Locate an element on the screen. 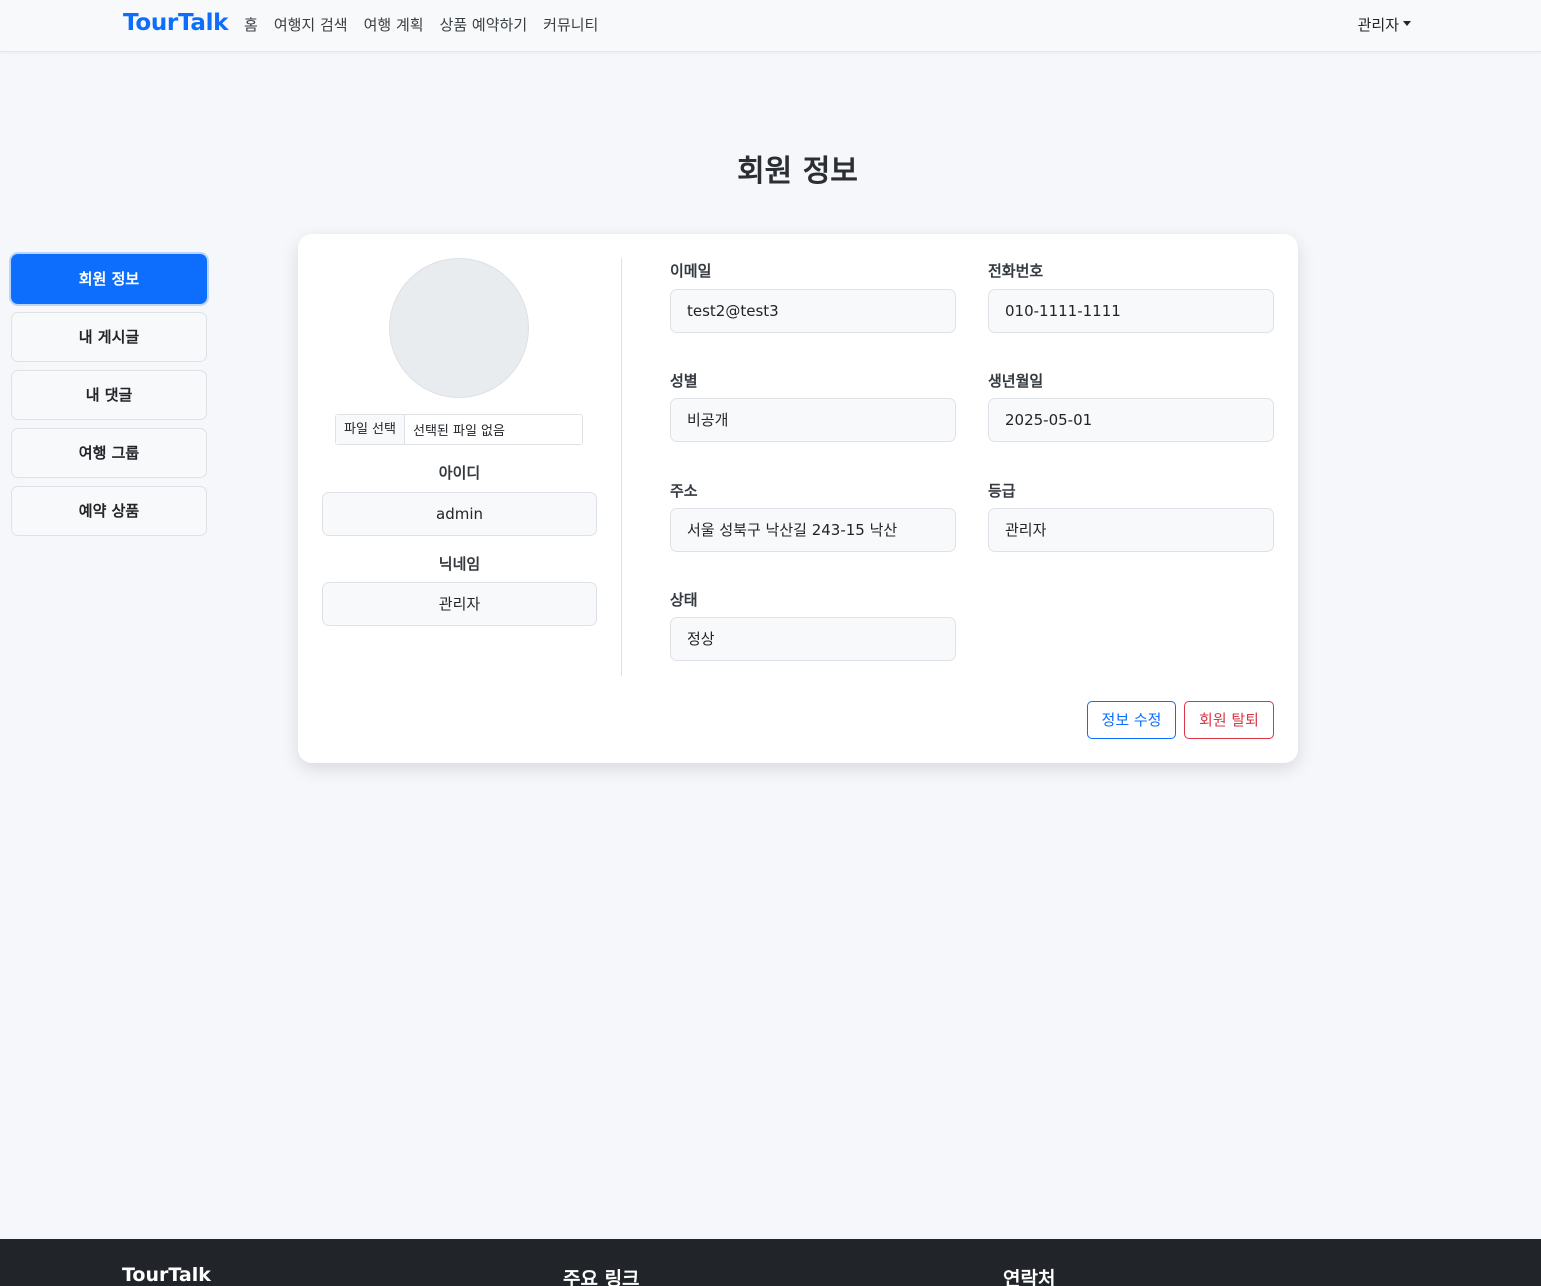 The height and width of the screenshot is (1286, 1541). top-navbar: TourTalk 홈 여행지 검색 여행 계획 상품 예약하기 커뮤니티 관리자 is located at coordinates (770, 26).